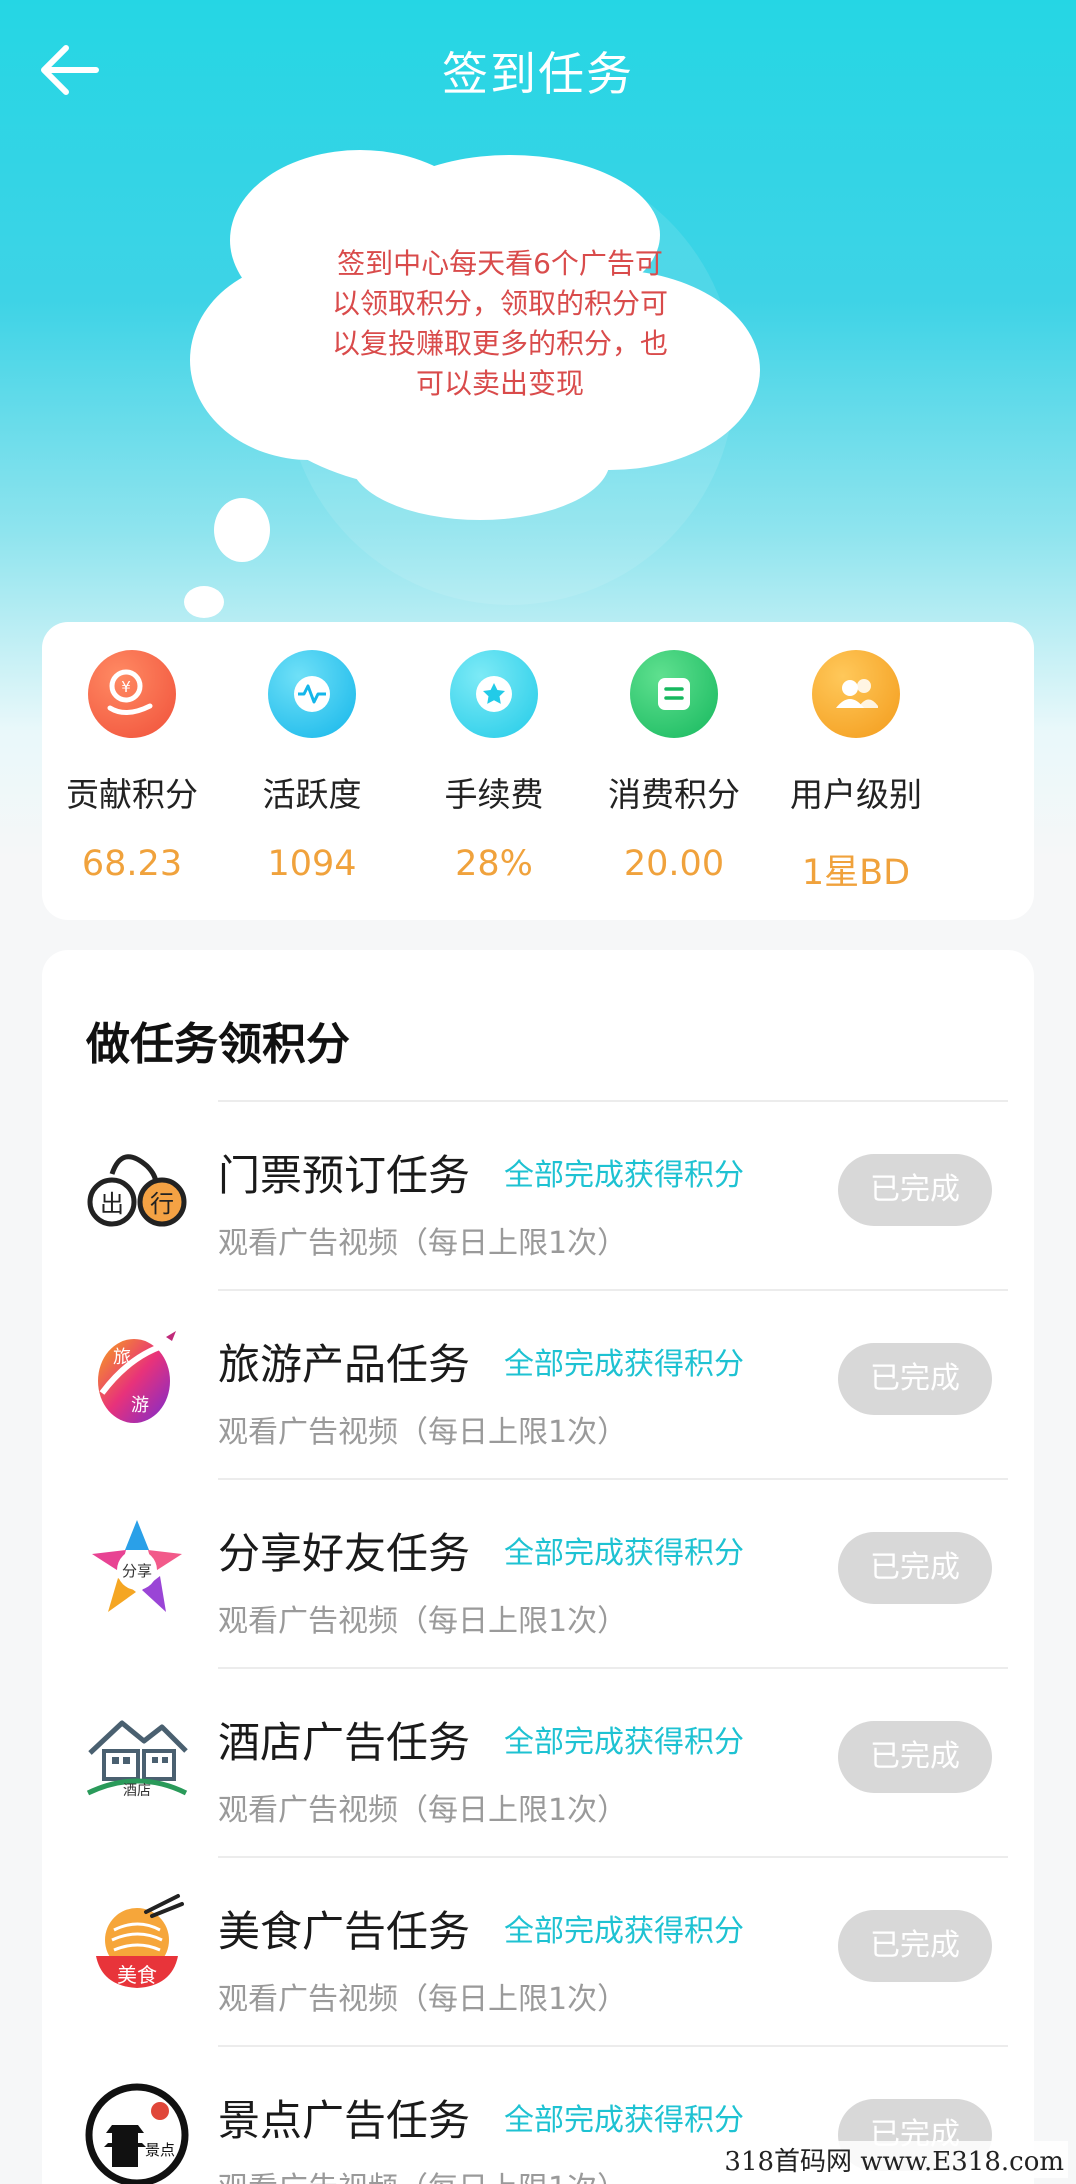  What do you see at coordinates (162, 1204) in the screenshot?
I see `logo-text: 行` at bounding box center [162, 1204].